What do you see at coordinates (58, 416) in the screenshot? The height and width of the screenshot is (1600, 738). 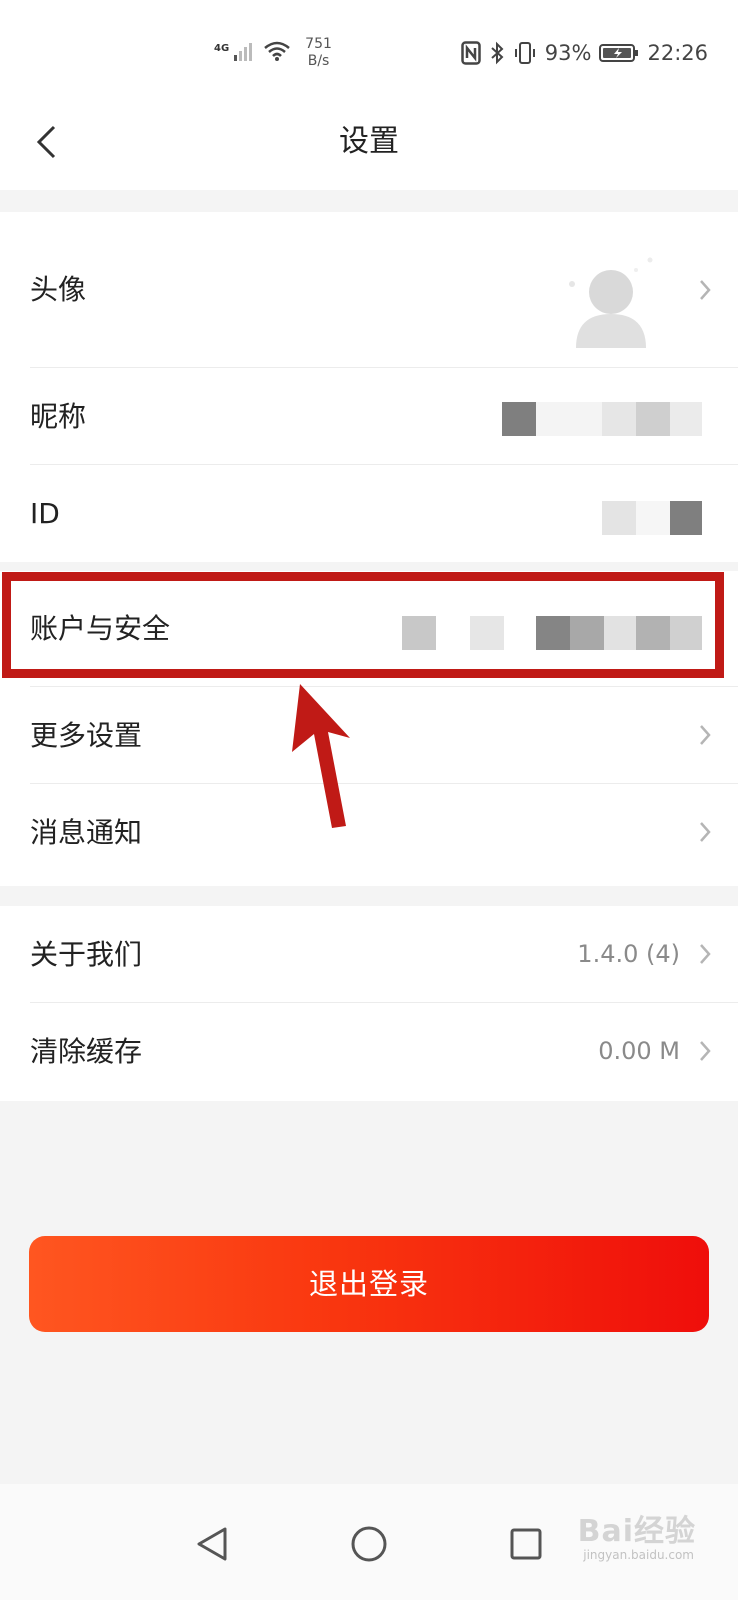 I see `nickname-label: 昵称` at bounding box center [58, 416].